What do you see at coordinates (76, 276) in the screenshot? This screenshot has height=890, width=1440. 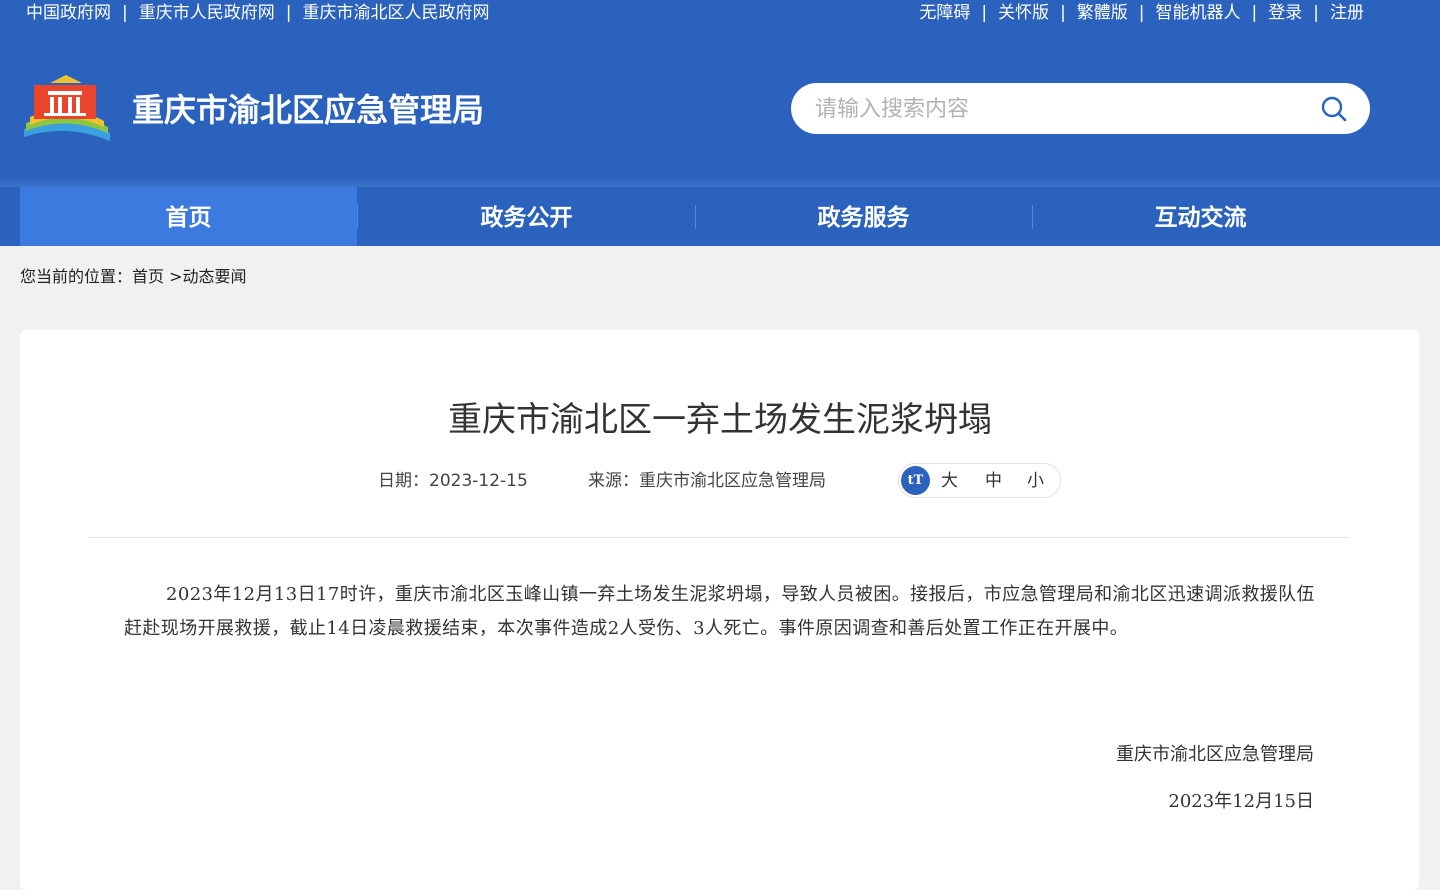 I see `breadcrumb-prefix: 您当前的位置：` at bounding box center [76, 276].